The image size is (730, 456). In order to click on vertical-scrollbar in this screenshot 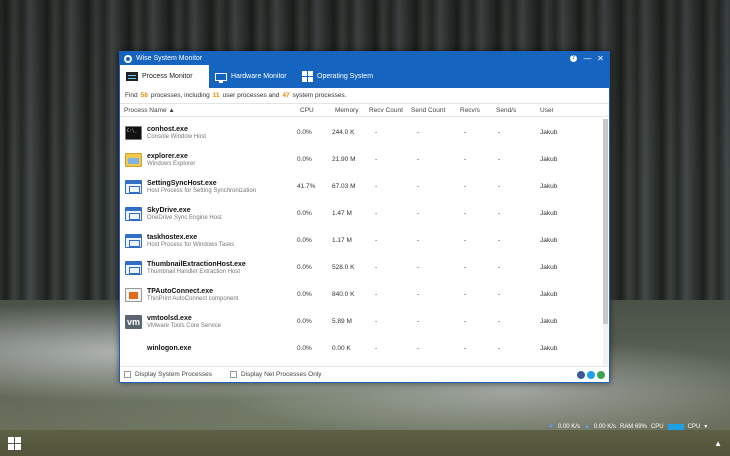, I will do `click(605, 242)`.